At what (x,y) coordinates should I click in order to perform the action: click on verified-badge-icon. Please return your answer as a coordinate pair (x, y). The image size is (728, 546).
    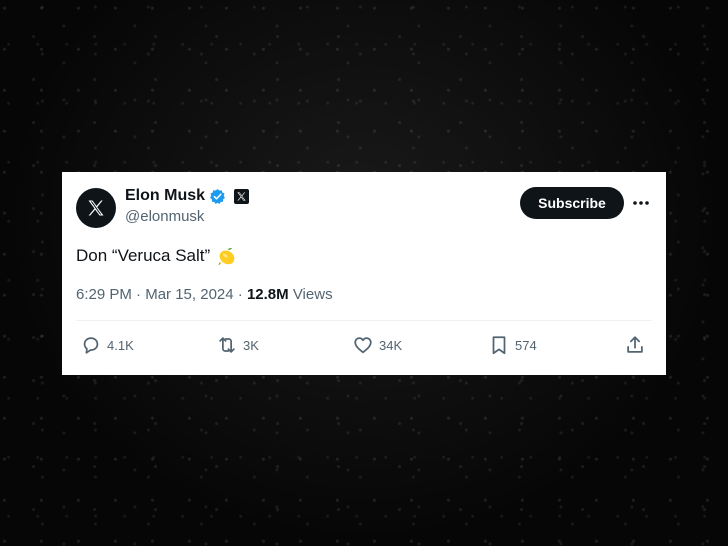
    Looking at the image, I should click on (217, 196).